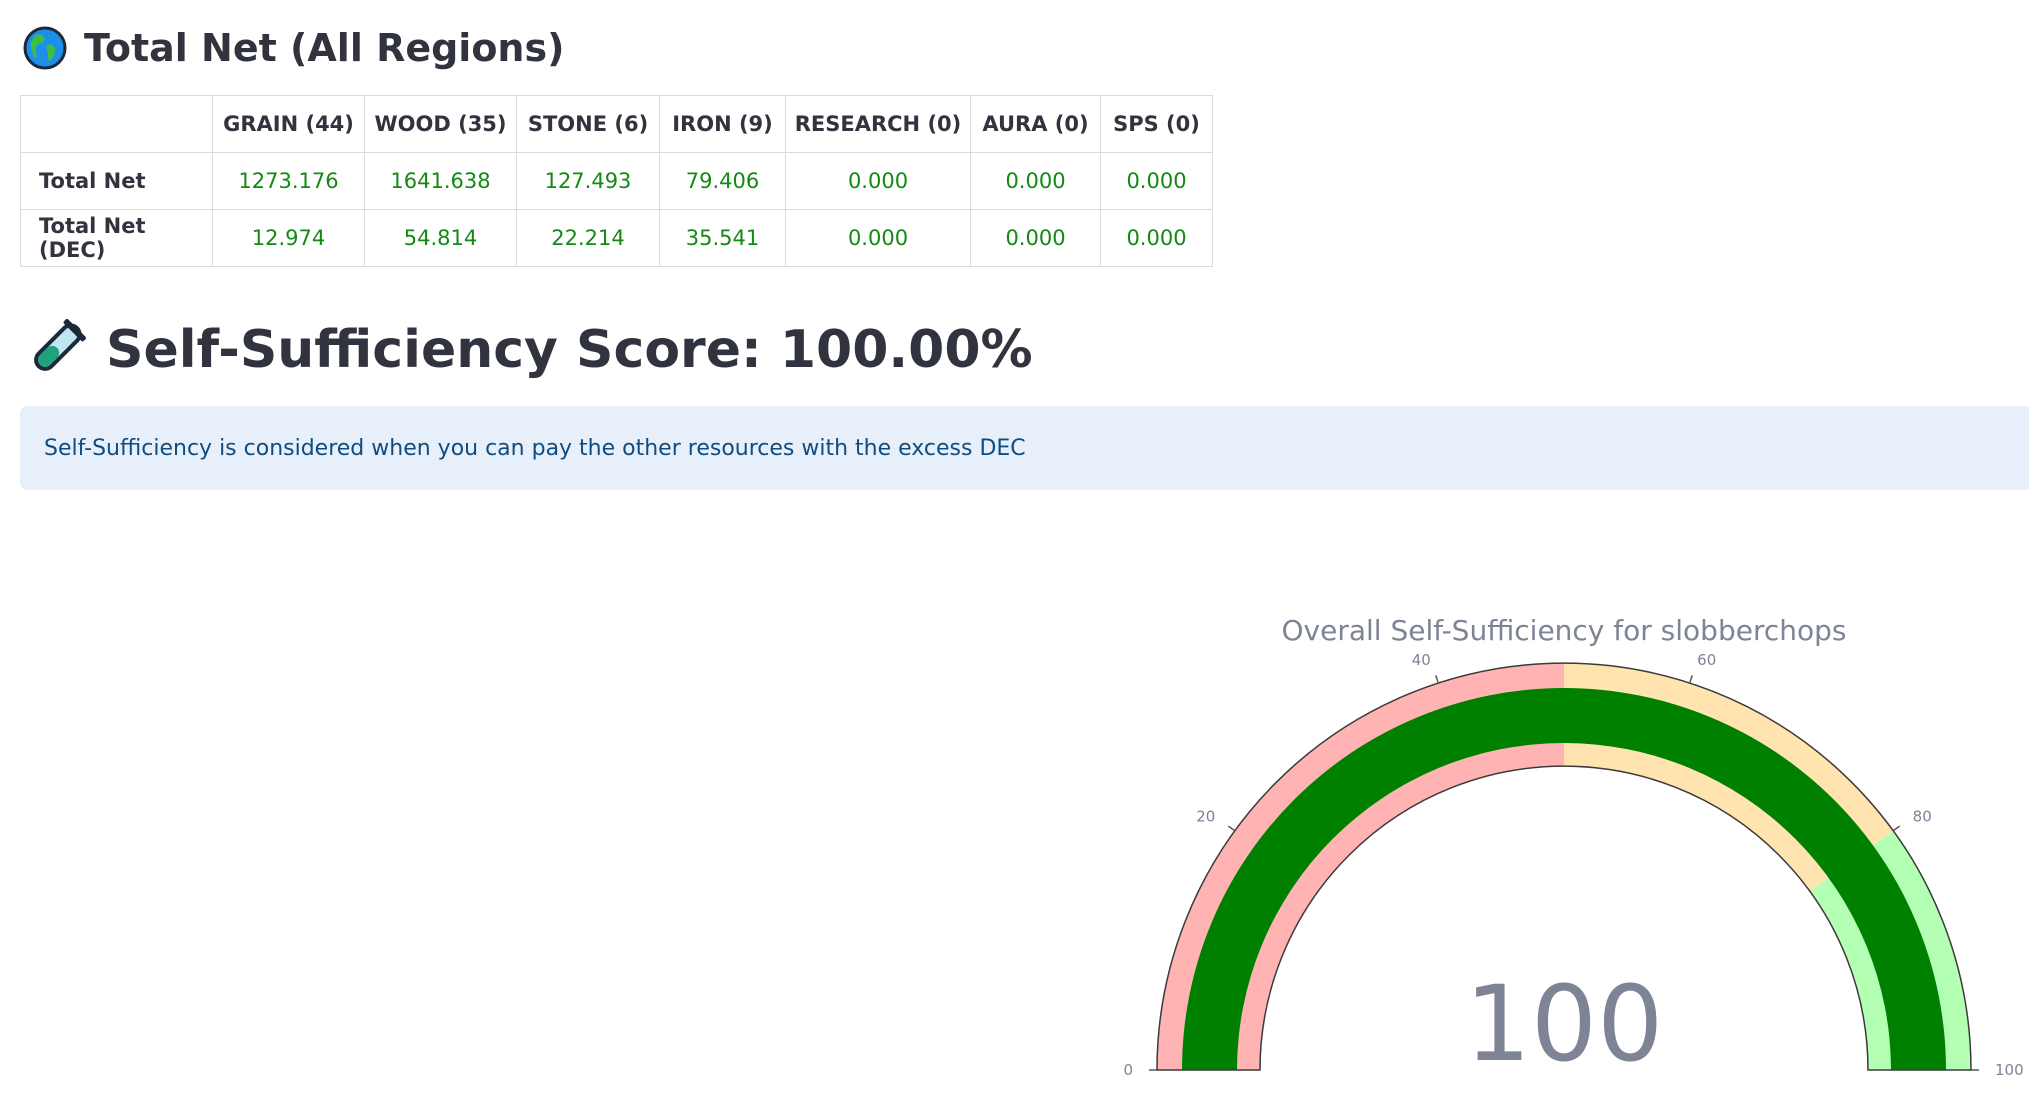 This screenshot has height=1105, width=2029. What do you see at coordinates (1128, 1070) in the screenshot?
I see `gauge-tick-label-0: 0` at bounding box center [1128, 1070].